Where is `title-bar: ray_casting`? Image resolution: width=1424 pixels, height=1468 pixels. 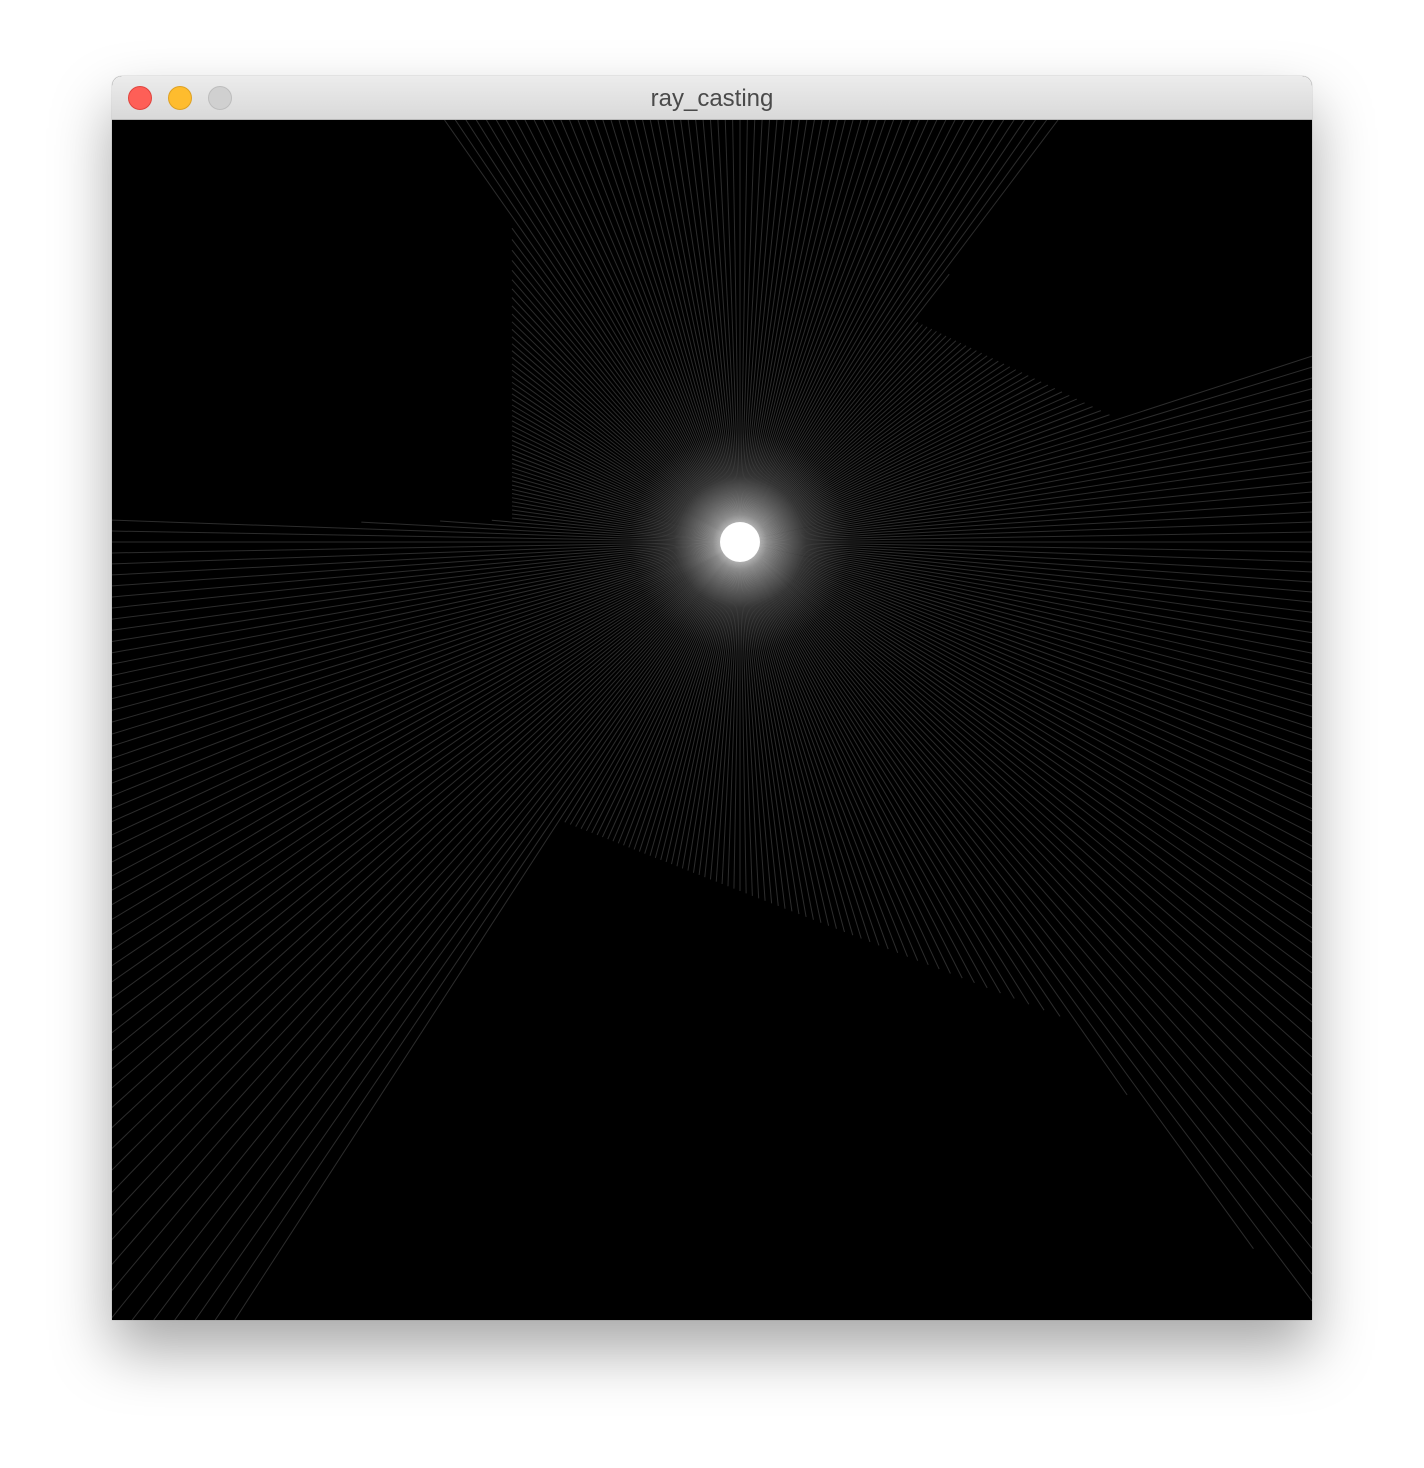 title-bar: ray_casting is located at coordinates (712, 98).